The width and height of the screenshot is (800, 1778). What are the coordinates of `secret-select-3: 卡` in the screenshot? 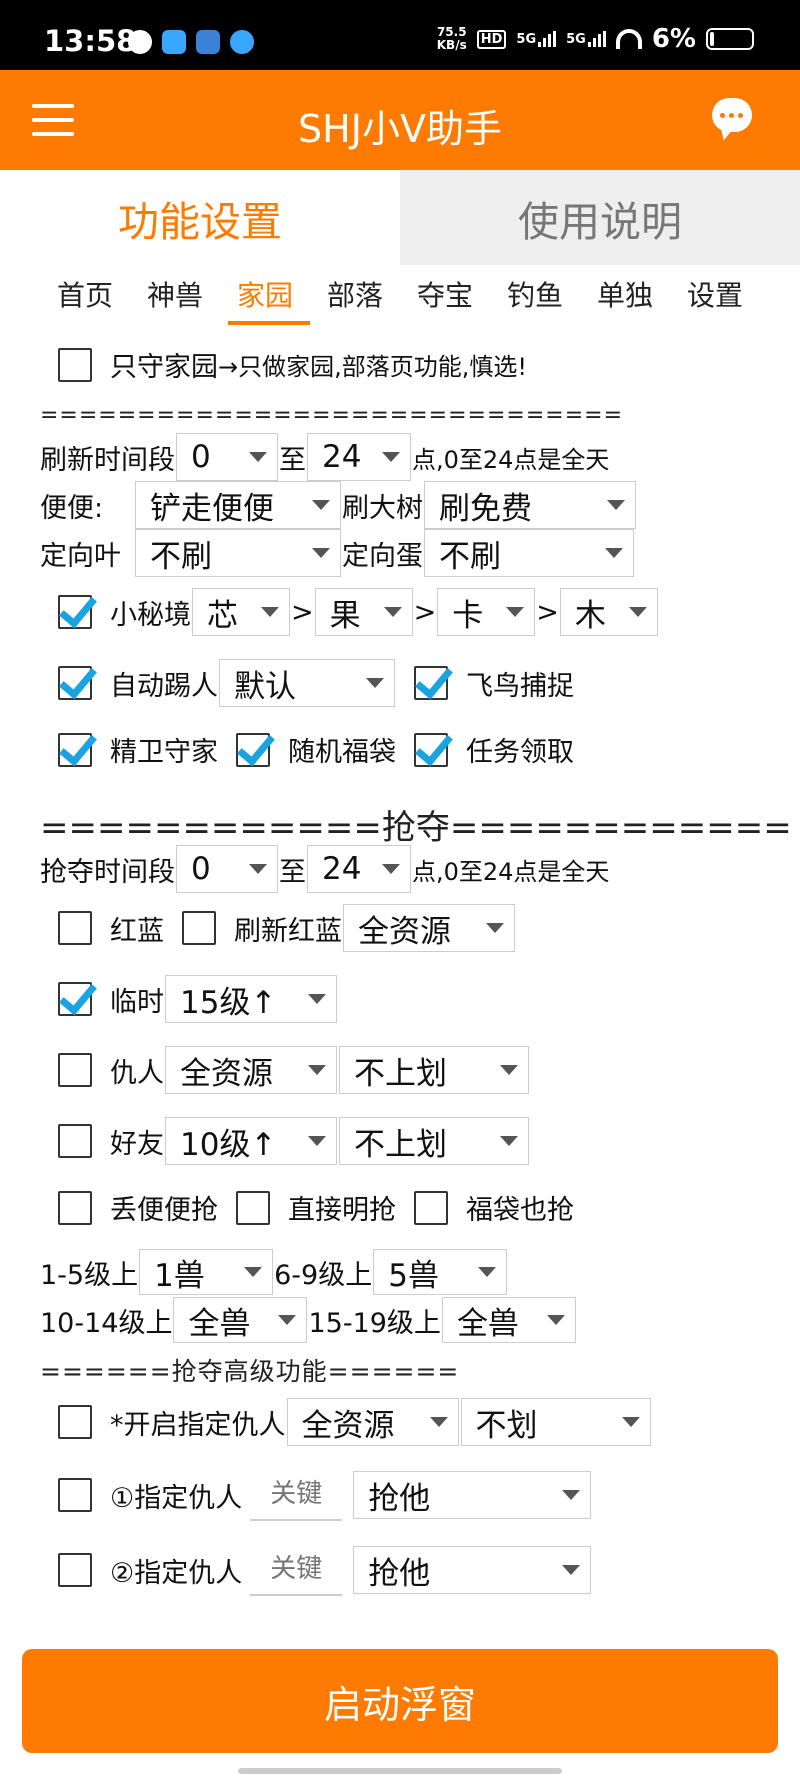 It's located at (486, 612).